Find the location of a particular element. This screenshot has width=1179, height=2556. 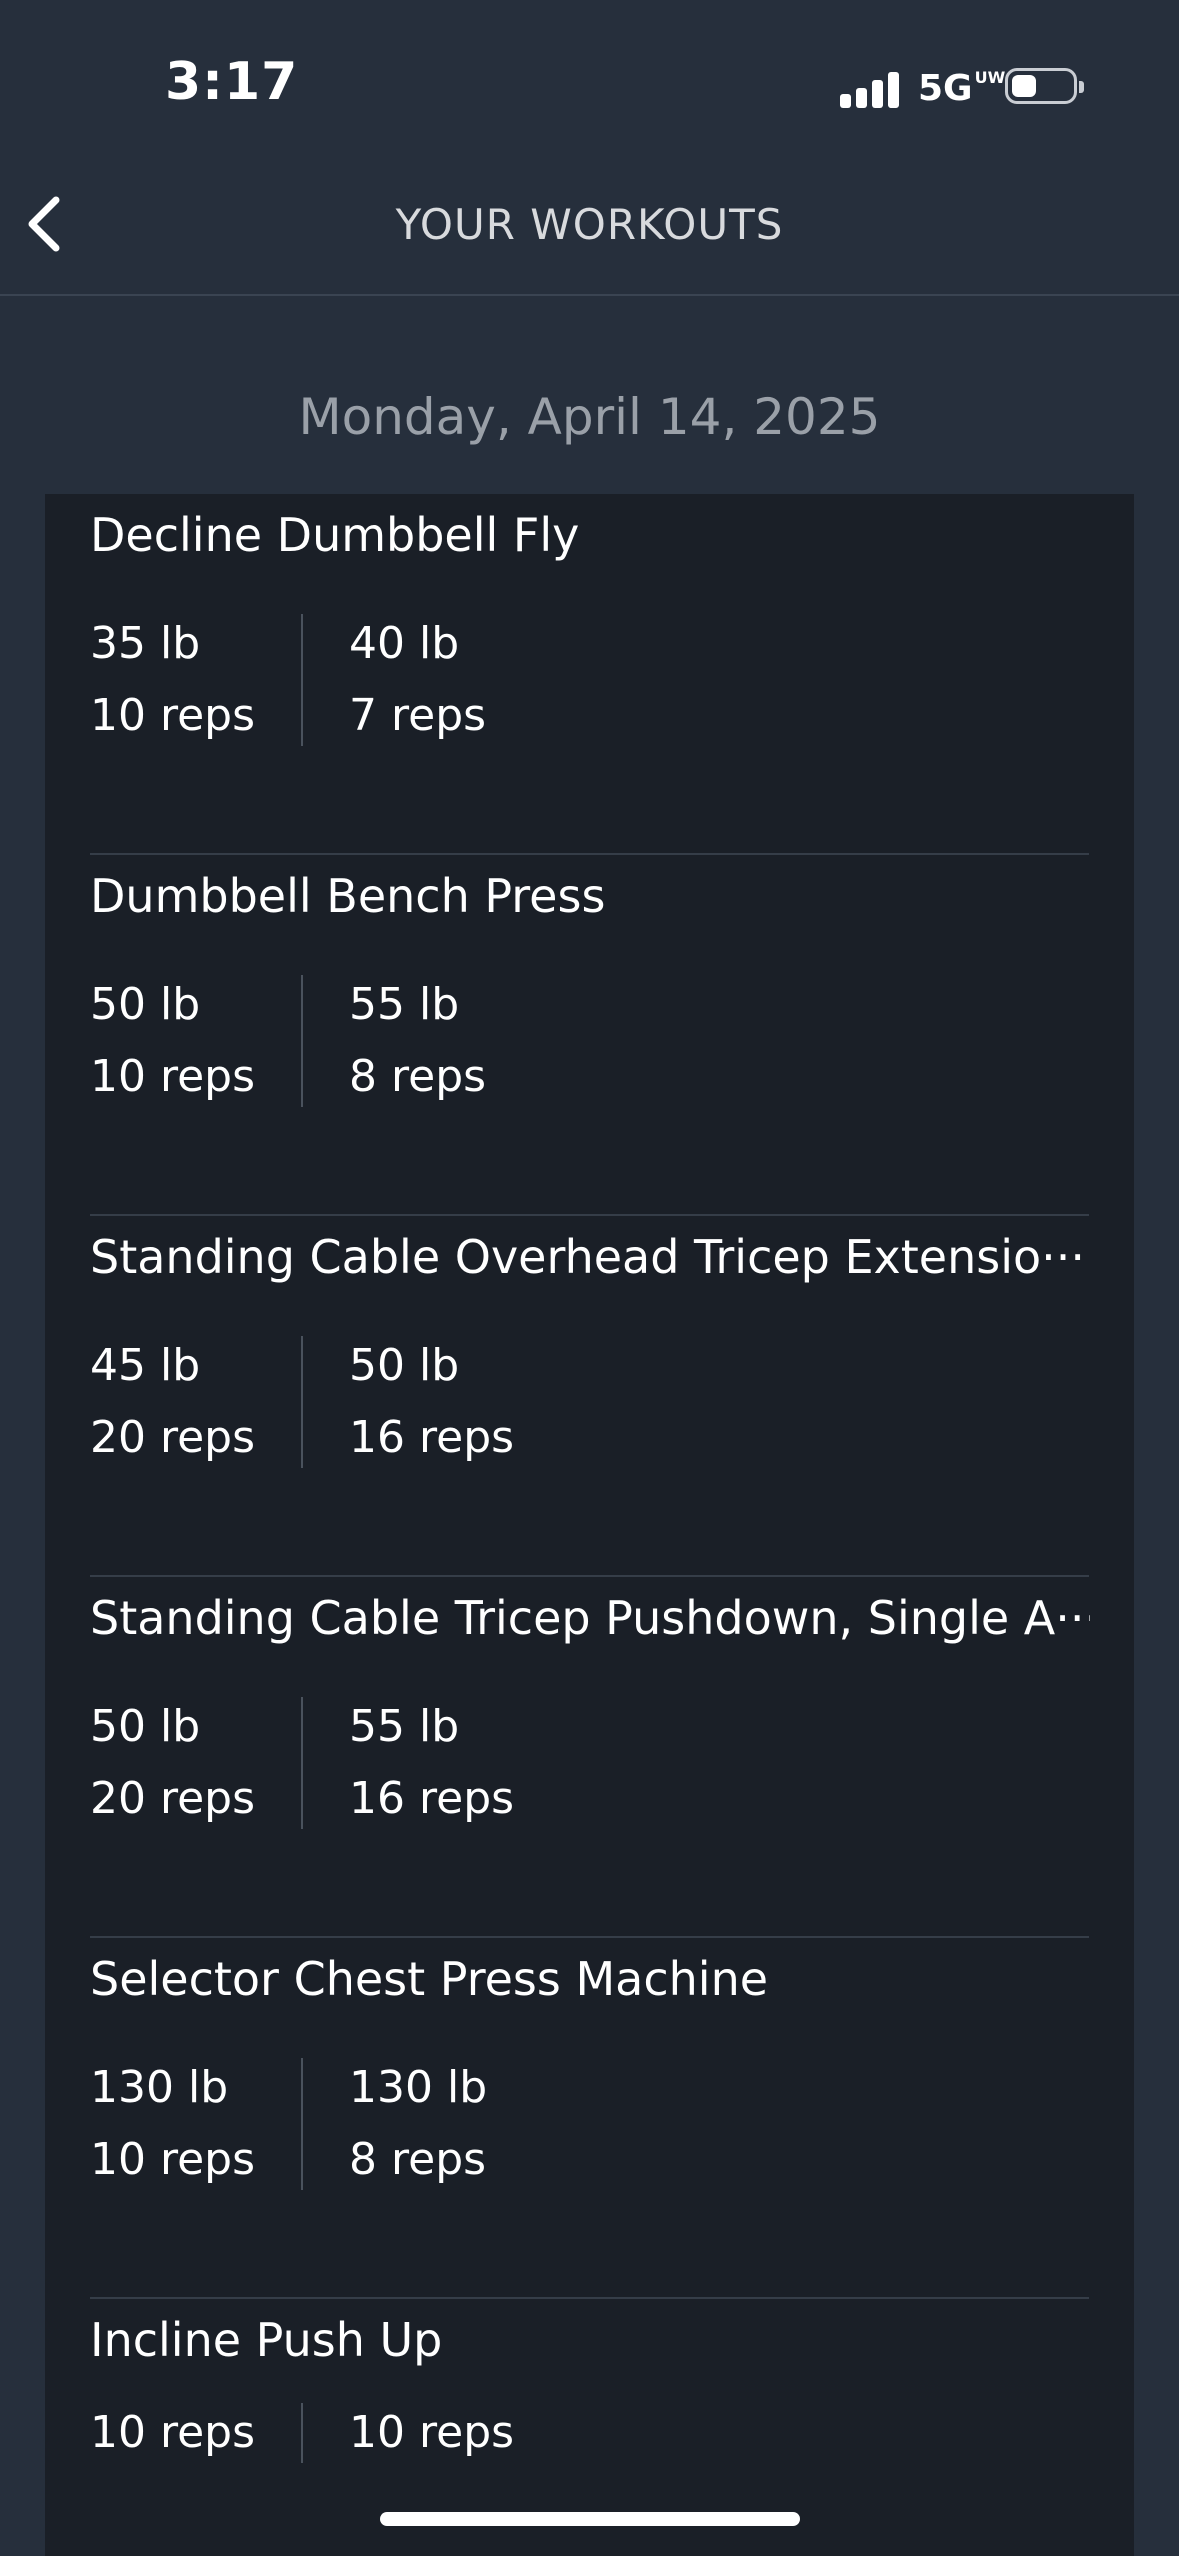

cellular-signal-icon is located at coordinates (870, 88).